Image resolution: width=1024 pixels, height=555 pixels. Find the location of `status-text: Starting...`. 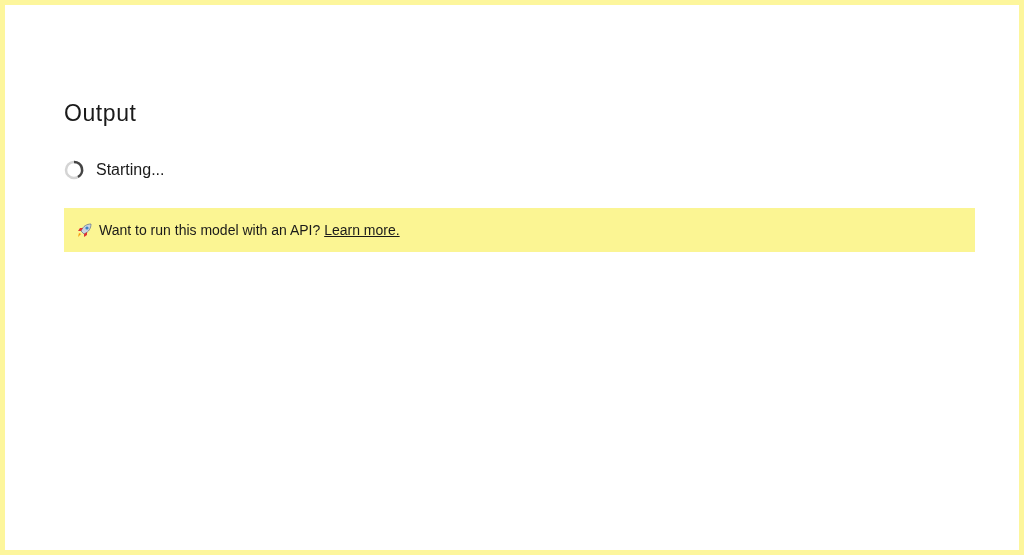

status-text: Starting... is located at coordinates (130, 170).